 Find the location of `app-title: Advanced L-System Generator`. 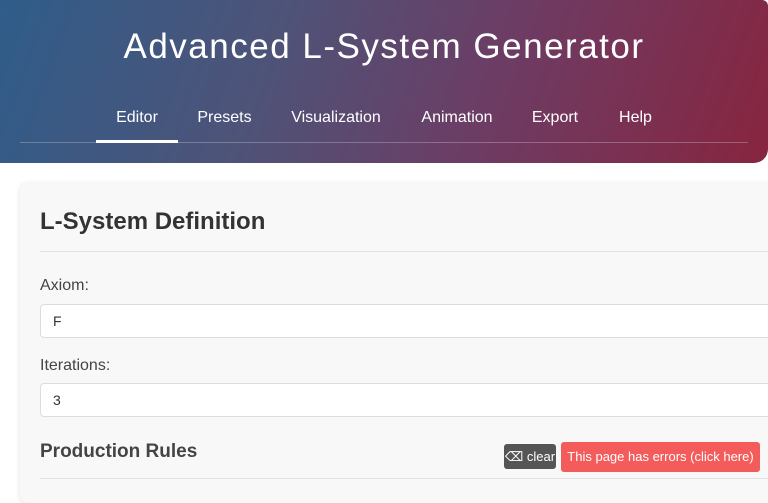

app-title: Advanced L-System Generator is located at coordinates (384, 46).